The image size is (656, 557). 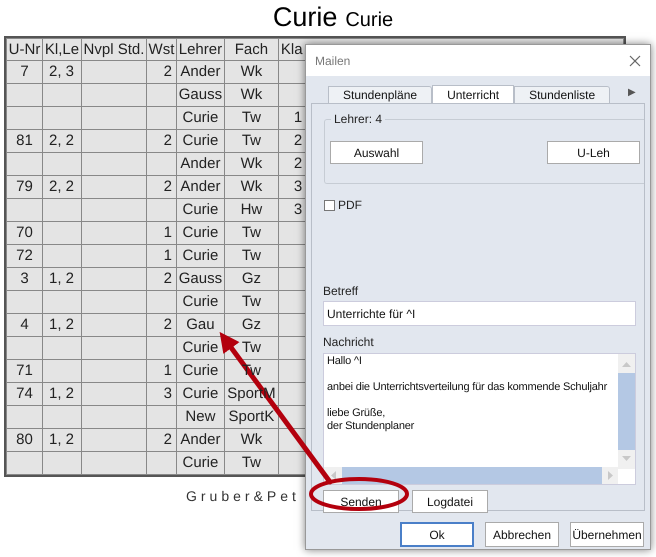 What do you see at coordinates (62, 49) in the screenshot?
I see `column-header: Kl,Le` at bounding box center [62, 49].